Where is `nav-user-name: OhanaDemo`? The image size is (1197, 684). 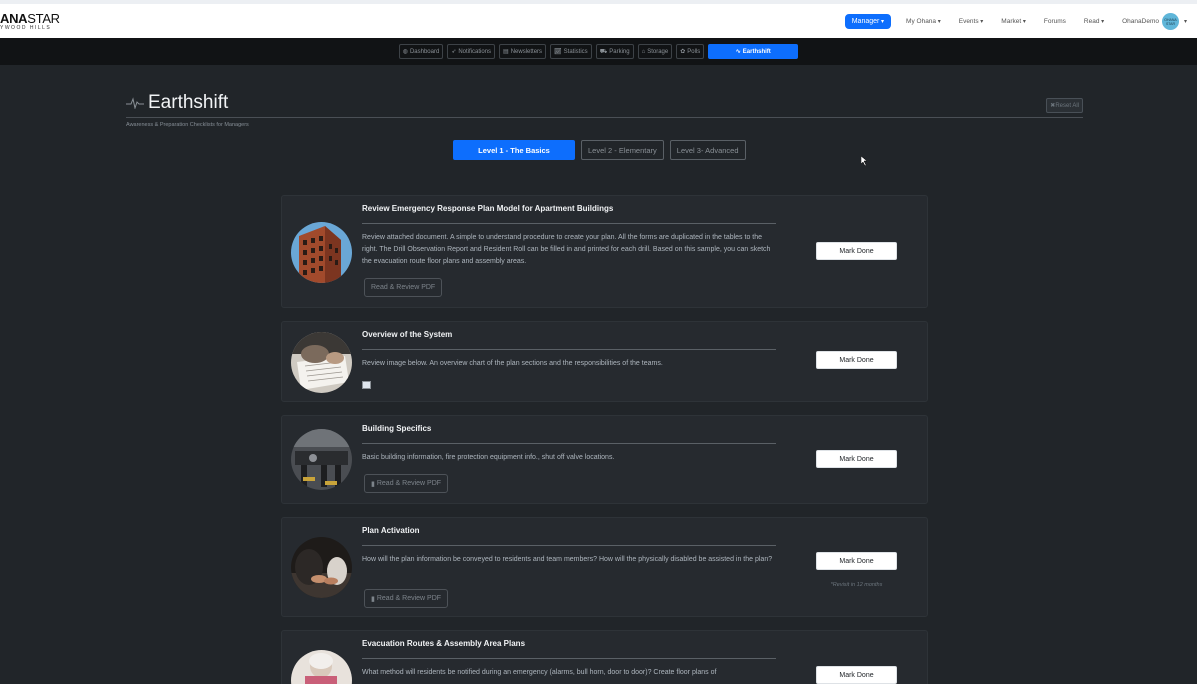
nav-user-name: OhanaDemo is located at coordinates (1136, 21).